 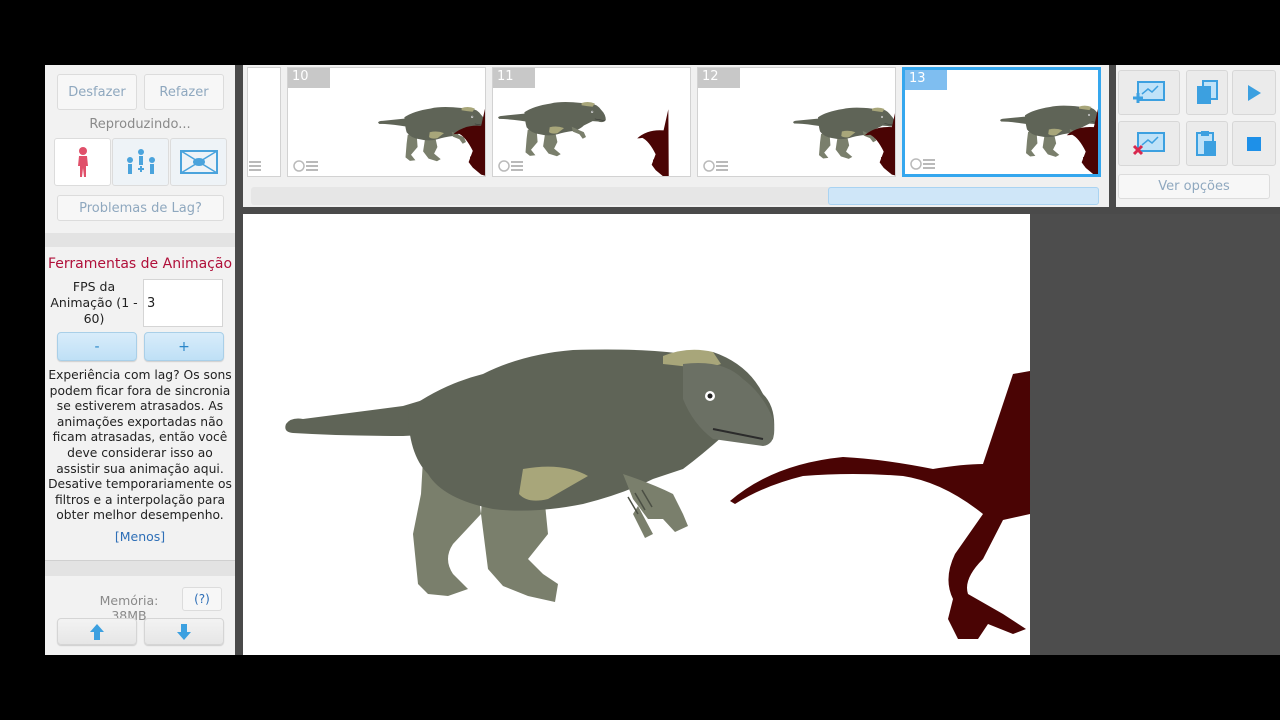 I want to click on move-down-button, so click(x=184, y=631).